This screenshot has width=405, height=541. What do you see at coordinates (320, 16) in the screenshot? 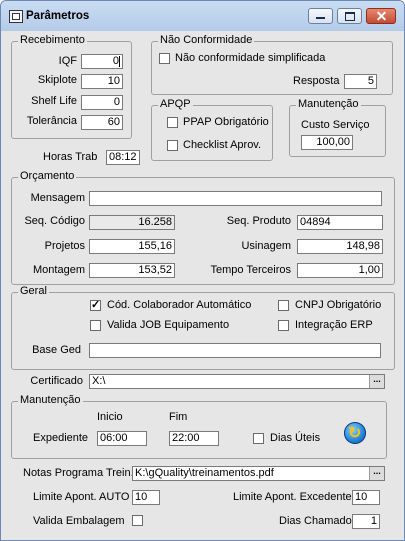
I see `minimize-button` at bounding box center [320, 16].